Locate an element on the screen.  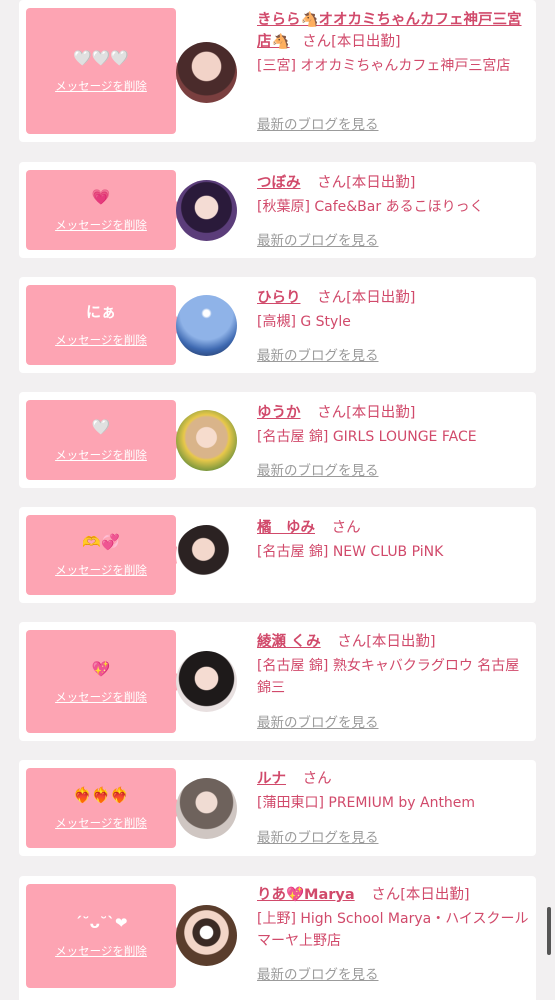
message-bubble: 💖 メッセージを削除 is located at coordinates (105, 681).